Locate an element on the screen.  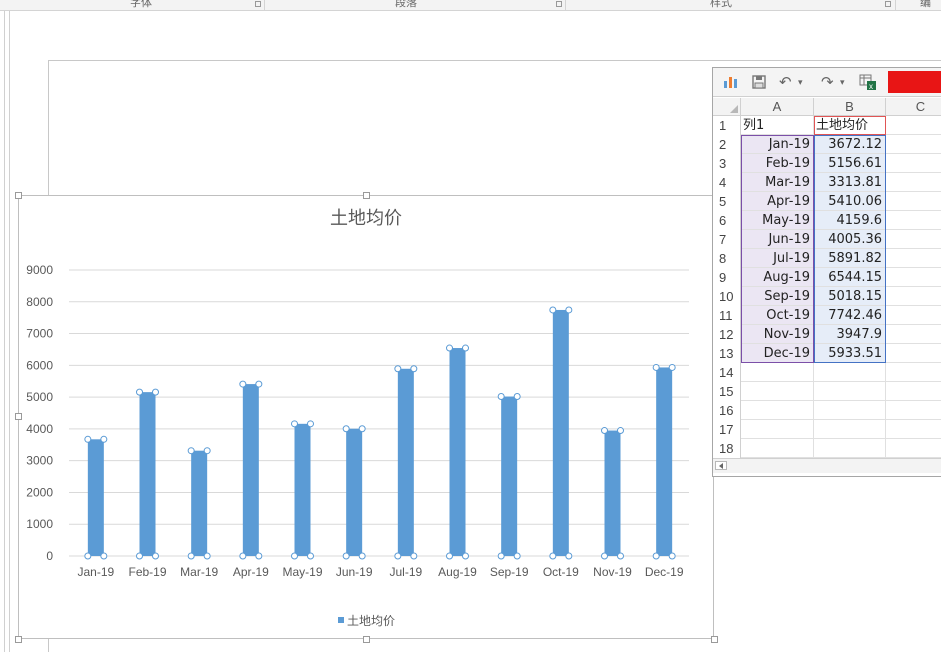
resize-handle-n is located at coordinates (366, 195).